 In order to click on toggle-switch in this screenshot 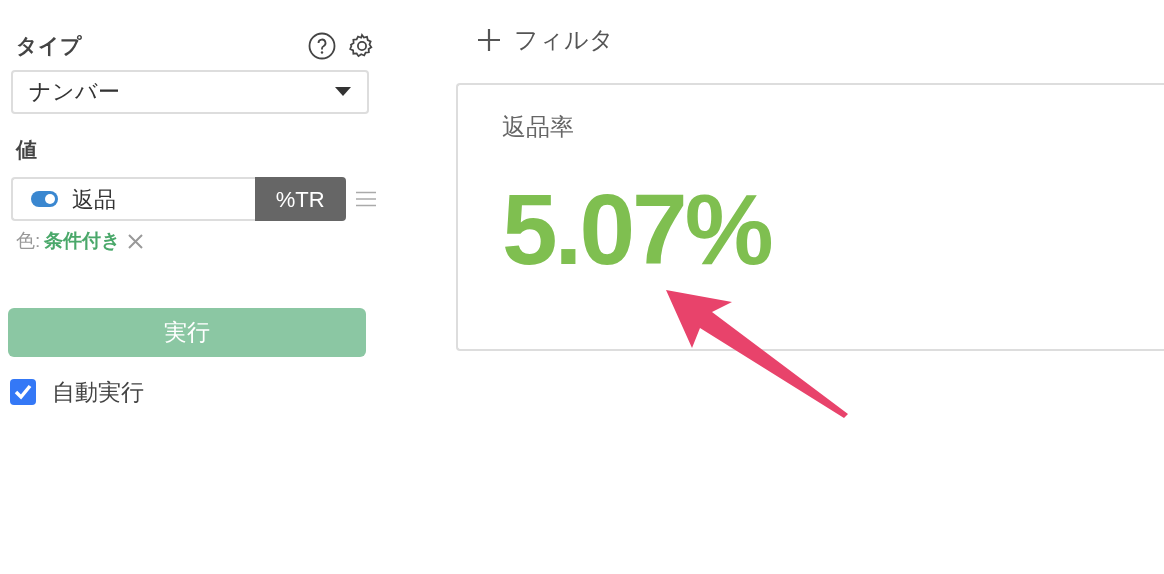, I will do `click(44, 199)`.